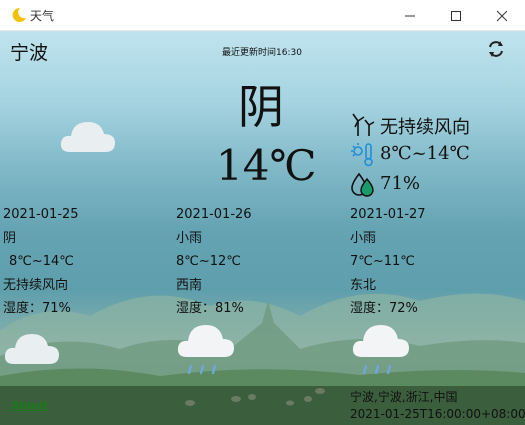 The width and height of the screenshot is (525, 425). Describe the element at coordinates (29, 53) in the screenshot. I see `city-name: 宁波` at that location.